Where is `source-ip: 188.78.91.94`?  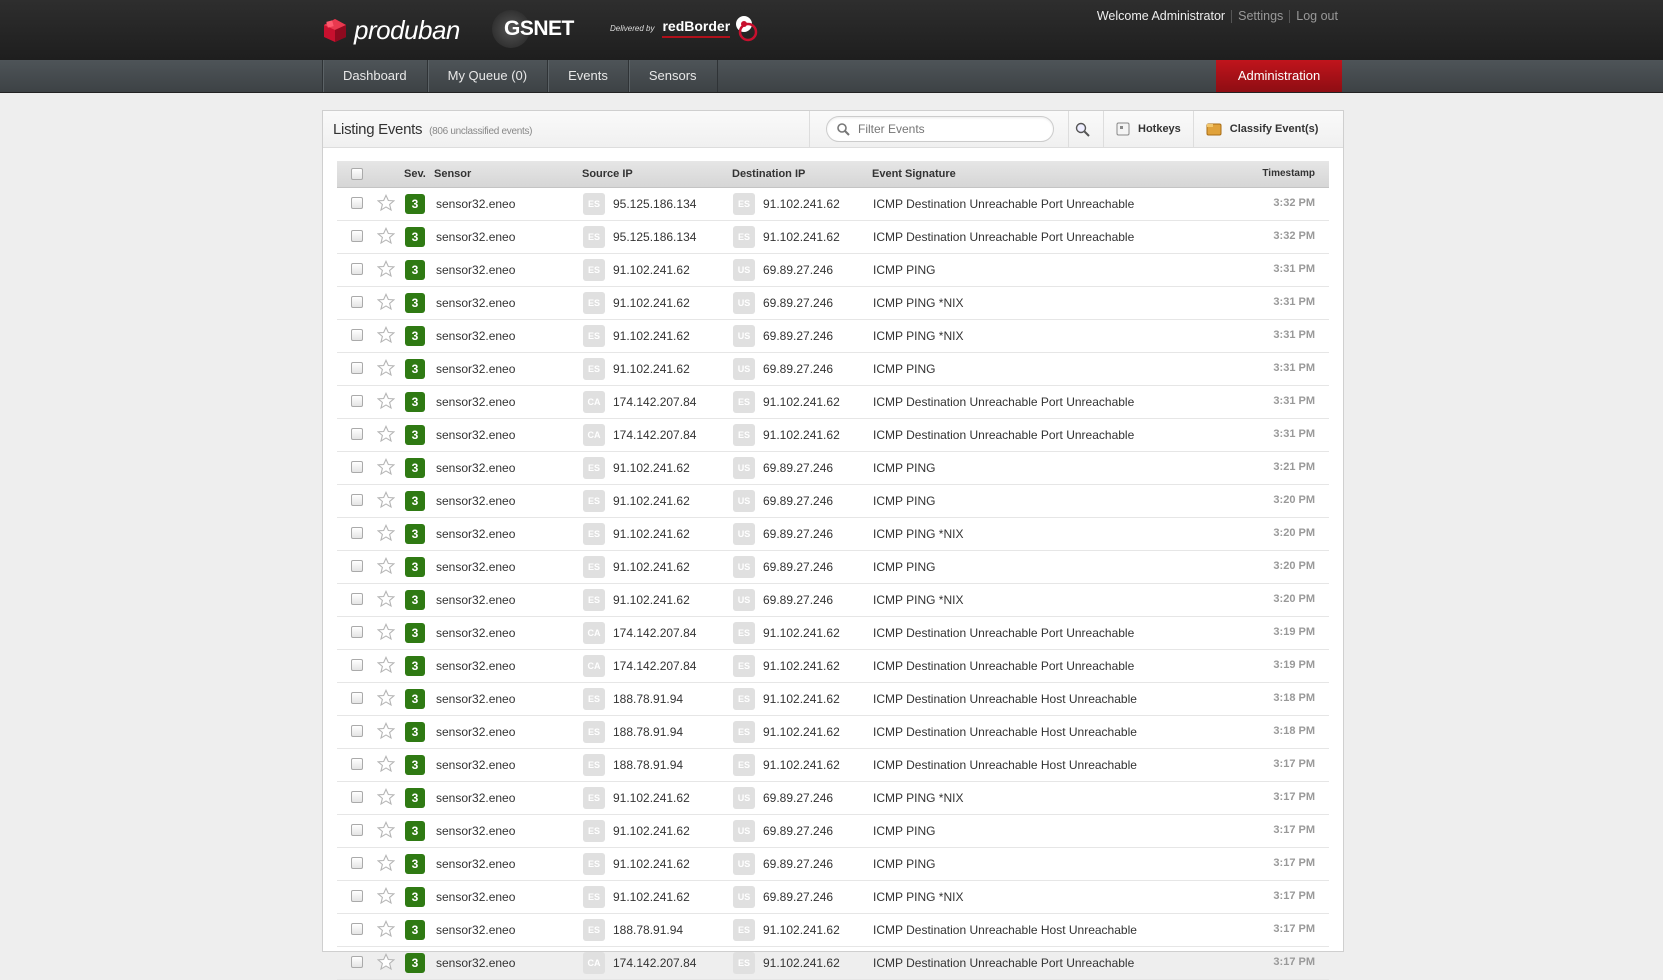 source-ip: 188.78.91.94 is located at coordinates (648, 699).